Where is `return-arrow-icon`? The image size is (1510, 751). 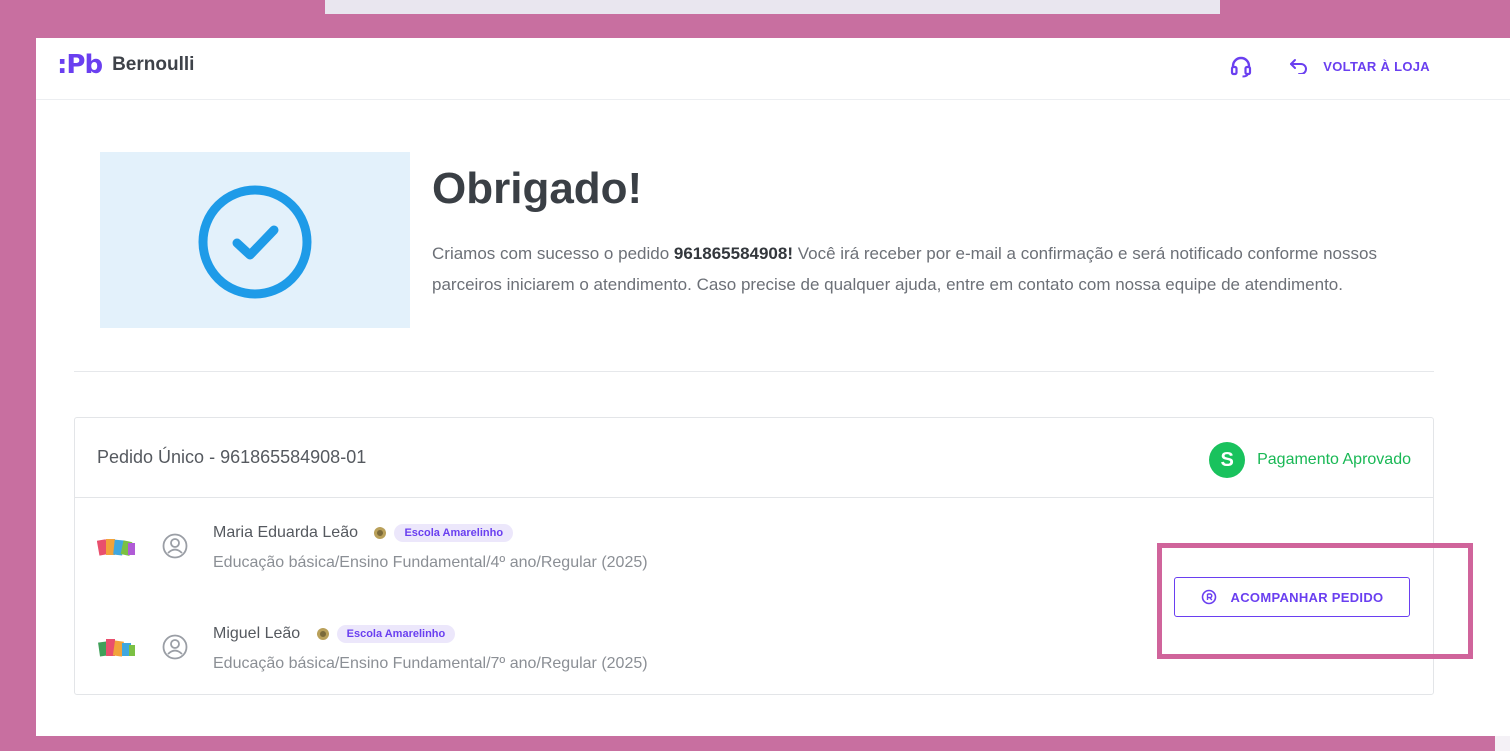
return-arrow-icon is located at coordinates (1299, 66).